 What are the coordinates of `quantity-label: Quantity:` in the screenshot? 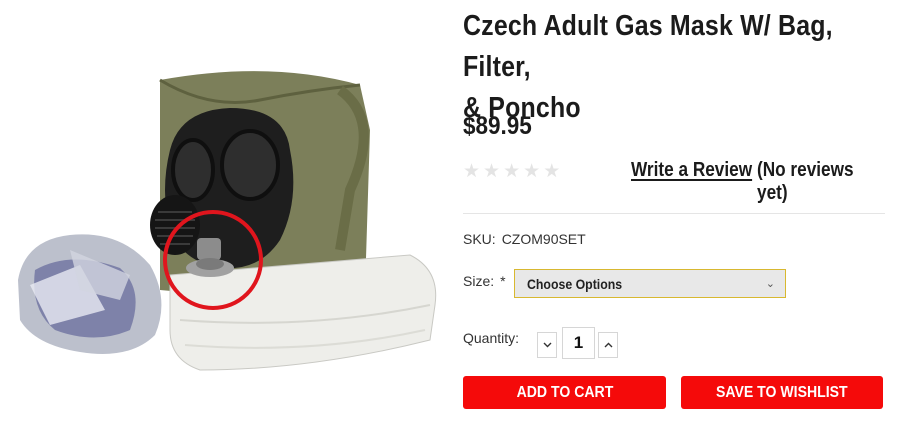 It's located at (491, 338).